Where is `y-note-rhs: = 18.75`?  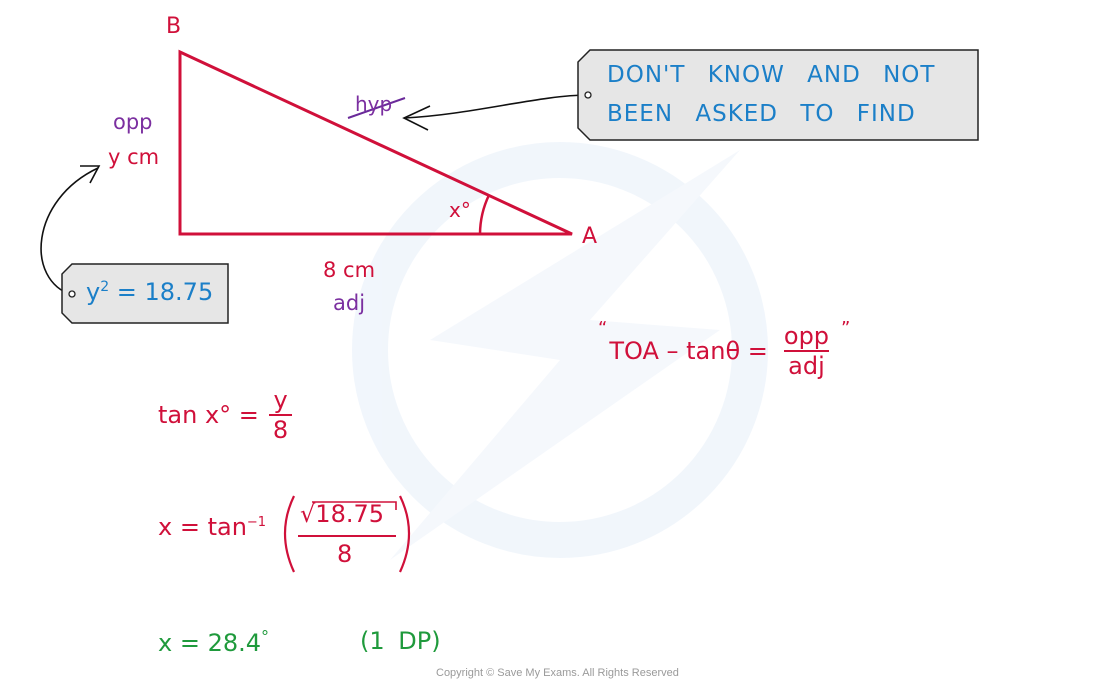 y-note-rhs: = 18.75 is located at coordinates (165, 292).